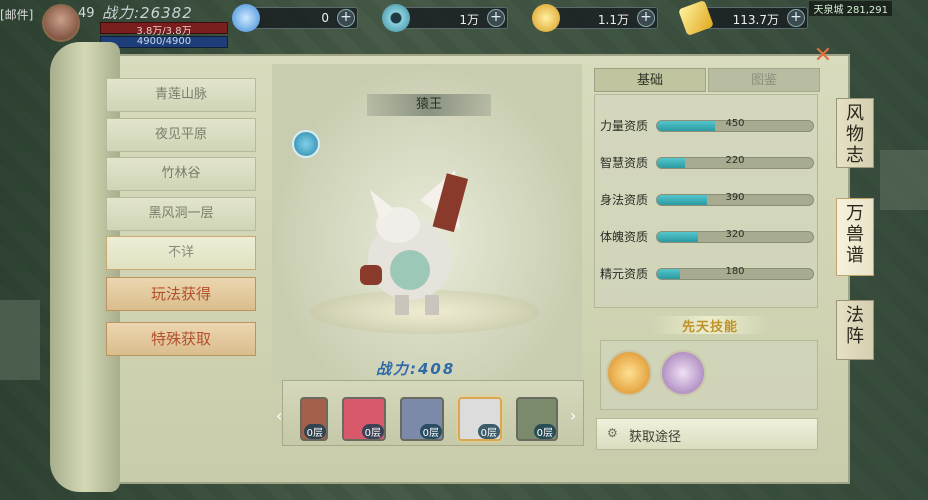 The width and height of the screenshot is (928, 500). I want to click on gear-icon: ⚙, so click(612, 433).